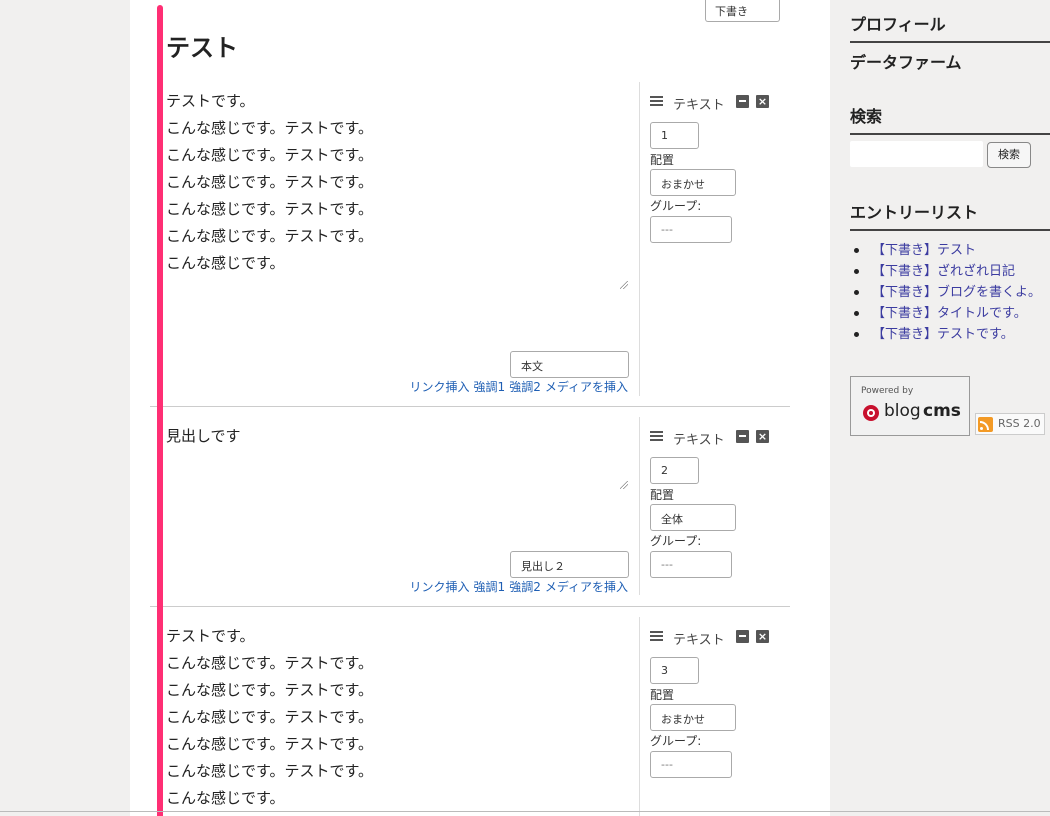  What do you see at coordinates (693, 517) in the screenshot?
I see `align-select: 全体` at bounding box center [693, 517].